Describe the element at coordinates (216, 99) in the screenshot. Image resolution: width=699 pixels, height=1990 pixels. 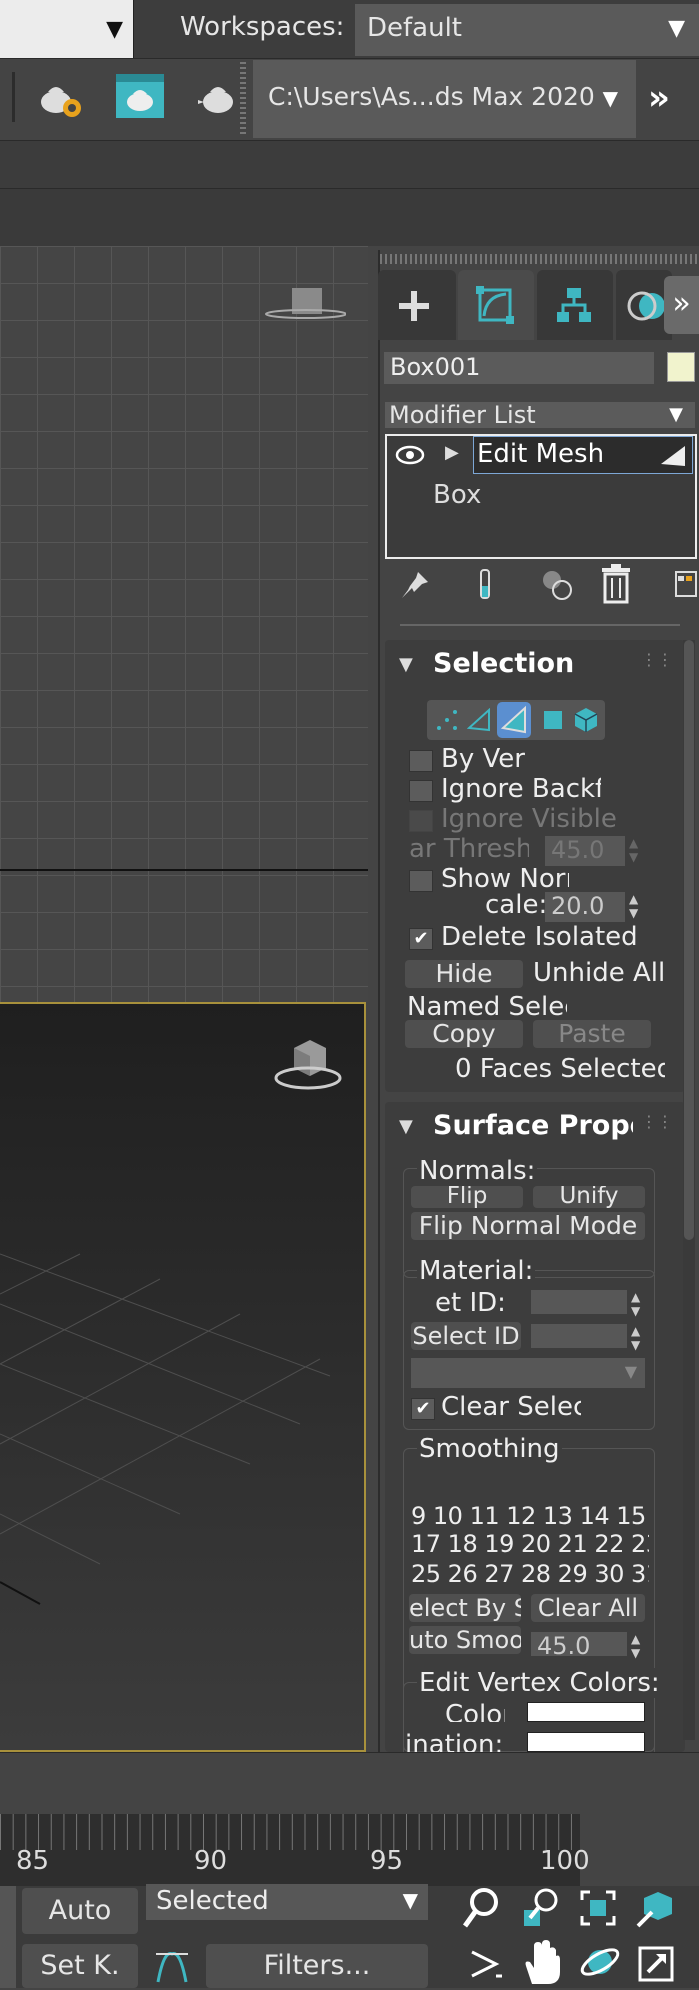
I see `render-production-icon` at that location.